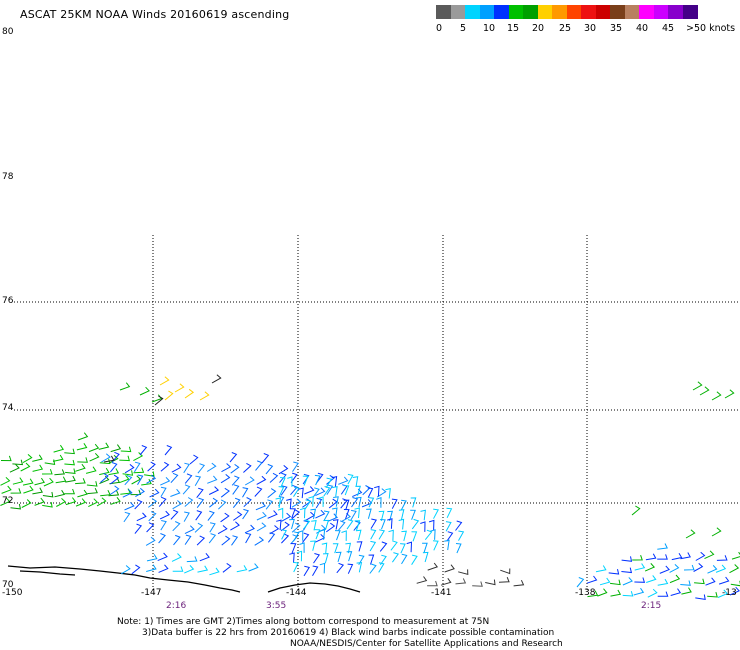 The height and width of the screenshot is (650, 740). I want to click on colorbar-label: 35, so click(616, 28).